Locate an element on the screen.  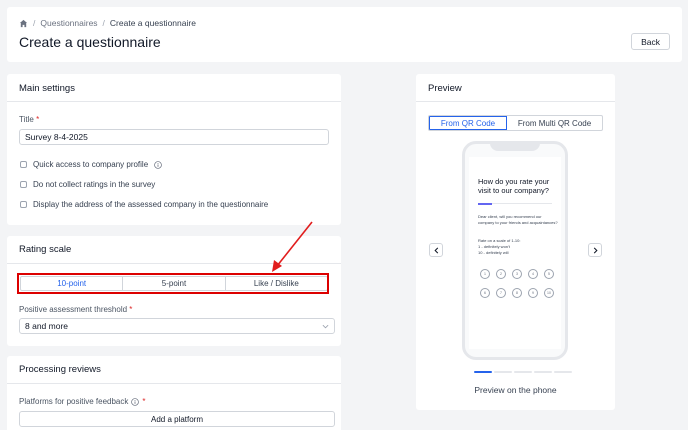
rating-dot-4: 4 is located at coordinates (533, 274).